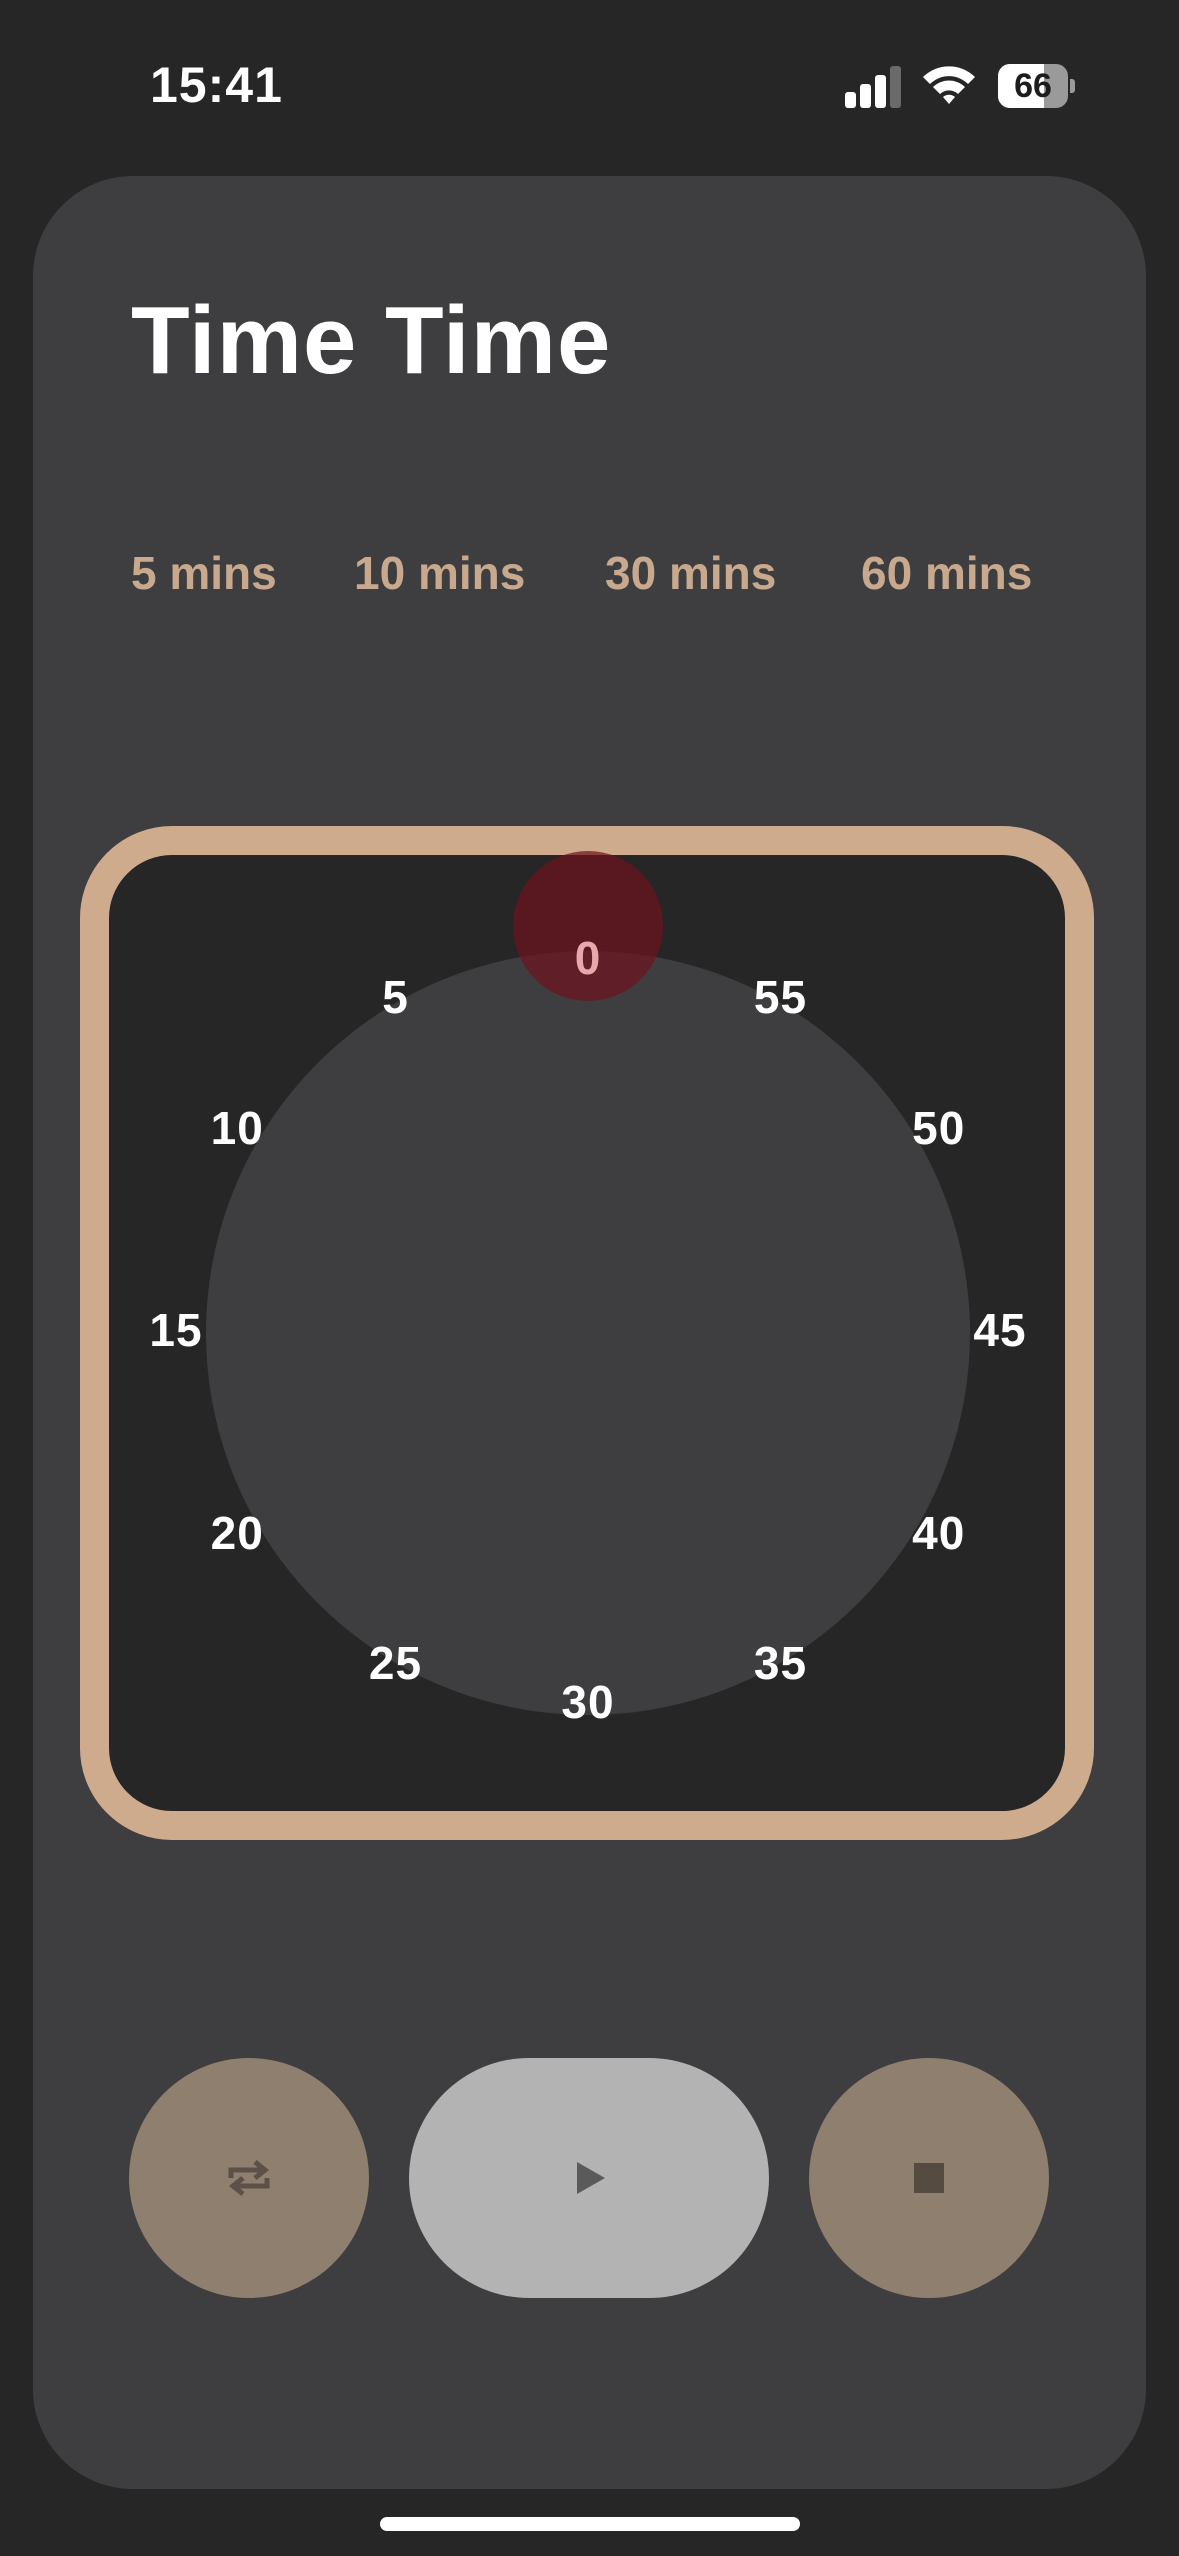 The height and width of the screenshot is (2556, 1179). I want to click on play-button, so click(589, 2178).